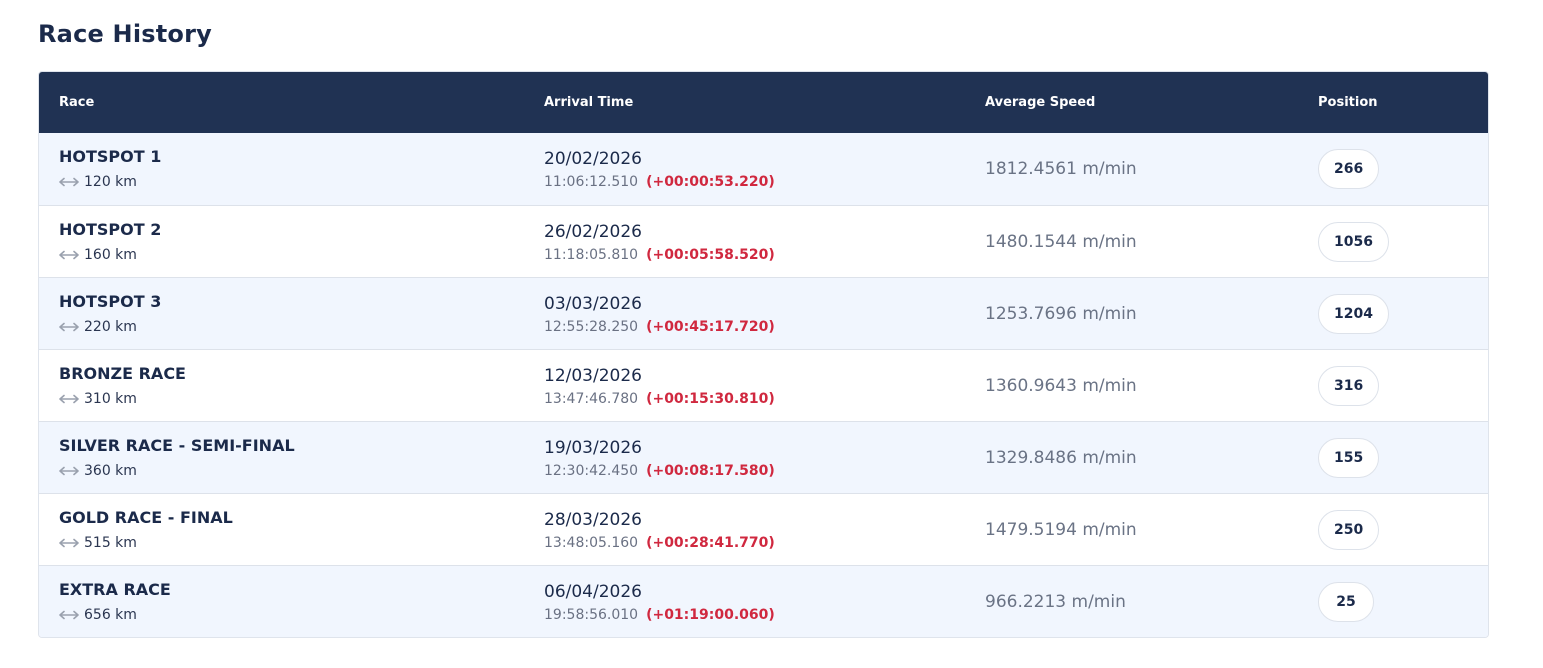 The width and height of the screenshot is (1543, 668). I want to click on race-name: HOTSPOT 2, so click(110, 229).